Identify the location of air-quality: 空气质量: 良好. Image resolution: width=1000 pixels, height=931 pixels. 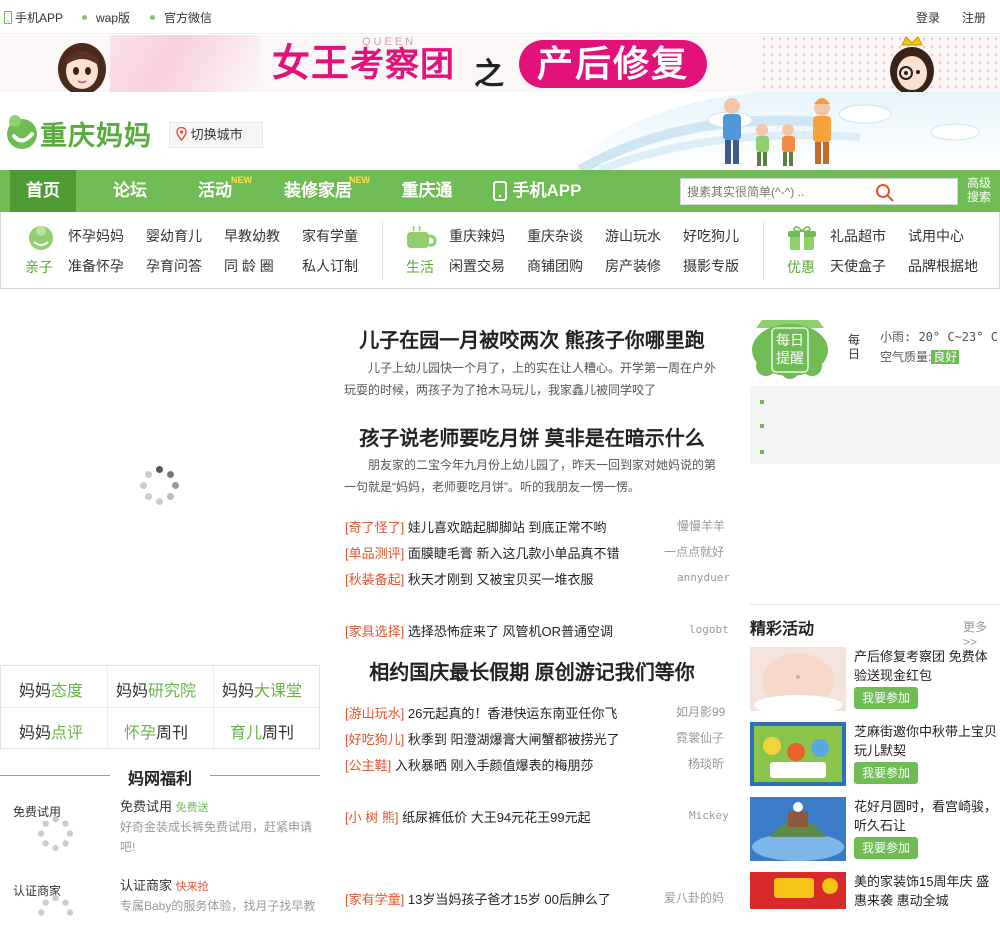
(920, 356).